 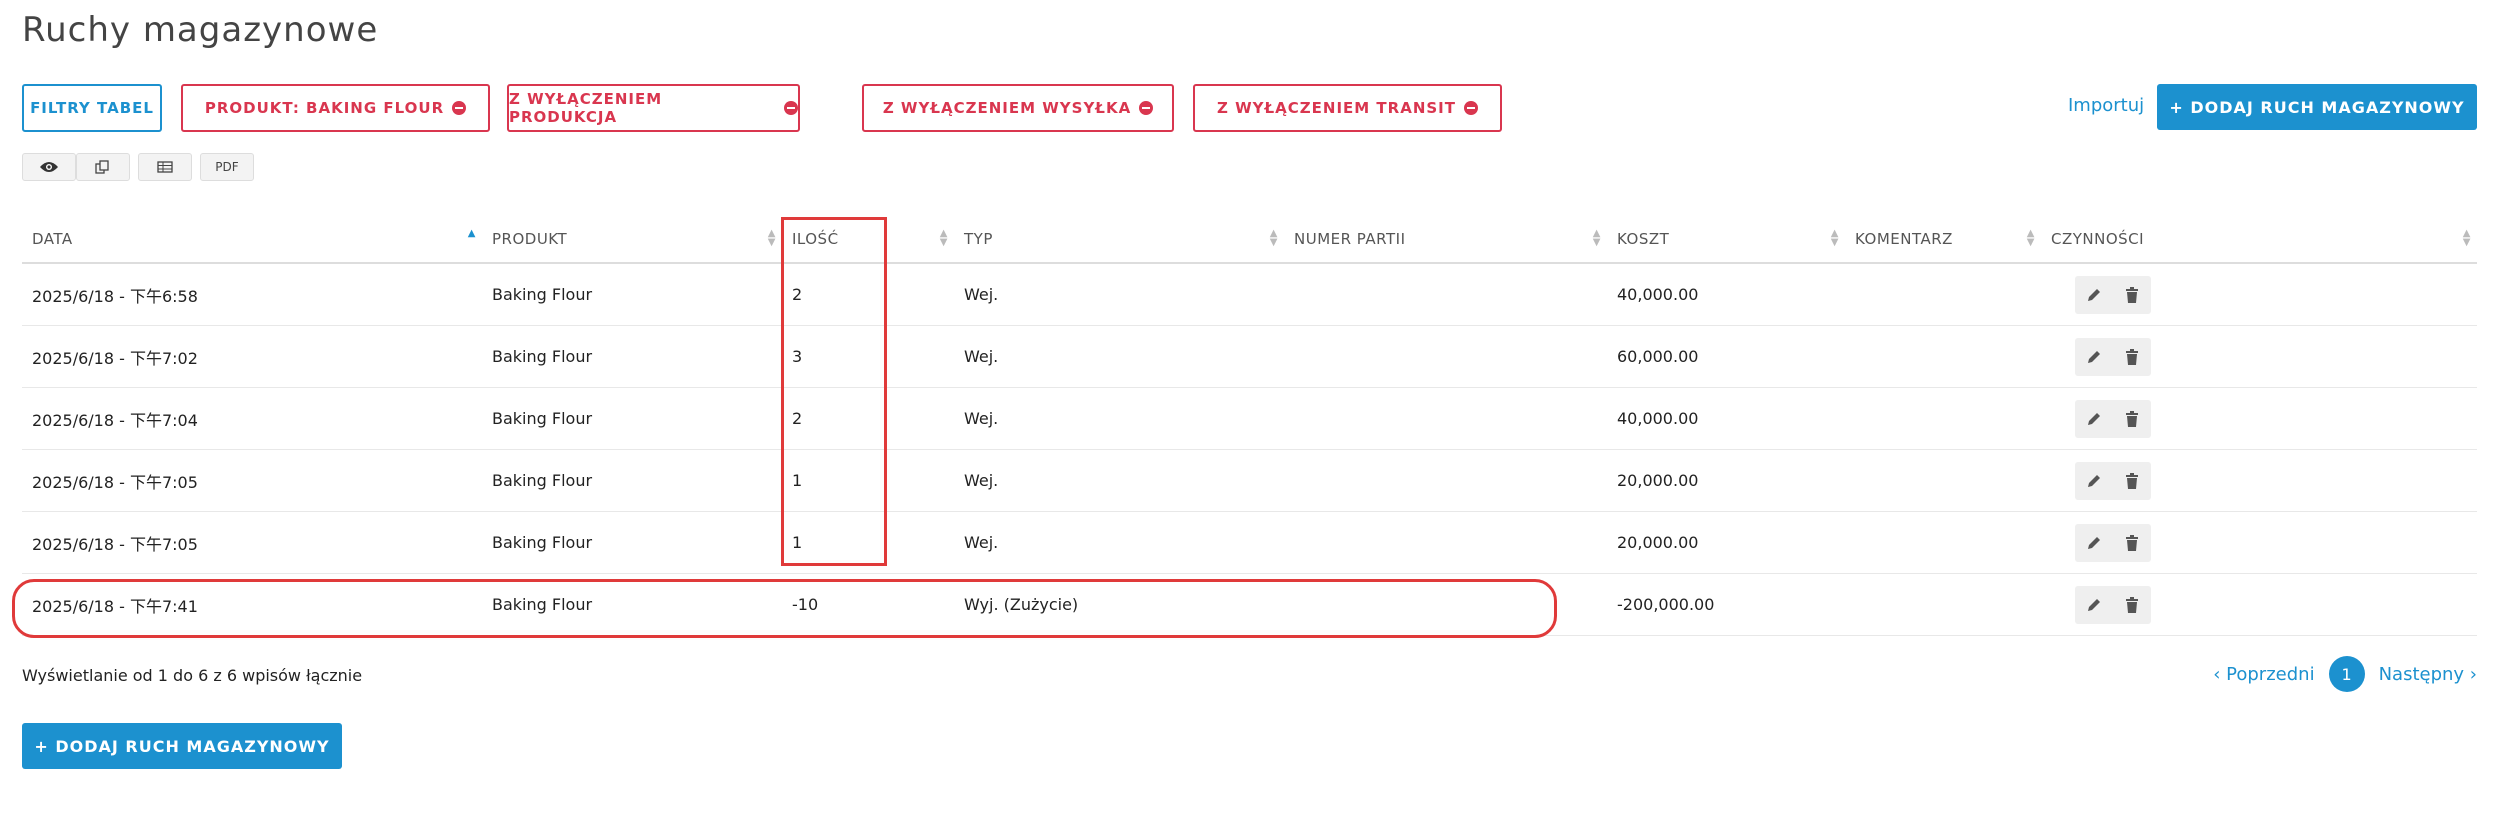 What do you see at coordinates (1445, 240) in the screenshot?
I see `column-header-batch: NUMER PARTII ▲ ▼` at bounding box center [1445, 240].